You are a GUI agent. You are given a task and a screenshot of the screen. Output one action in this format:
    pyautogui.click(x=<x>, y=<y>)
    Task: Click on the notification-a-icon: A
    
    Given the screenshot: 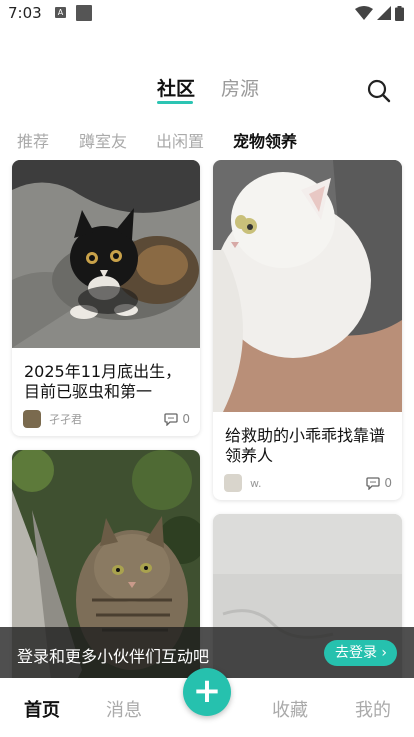 What is the action you would take?
    pyautogui.click(x=60, y=12)
    